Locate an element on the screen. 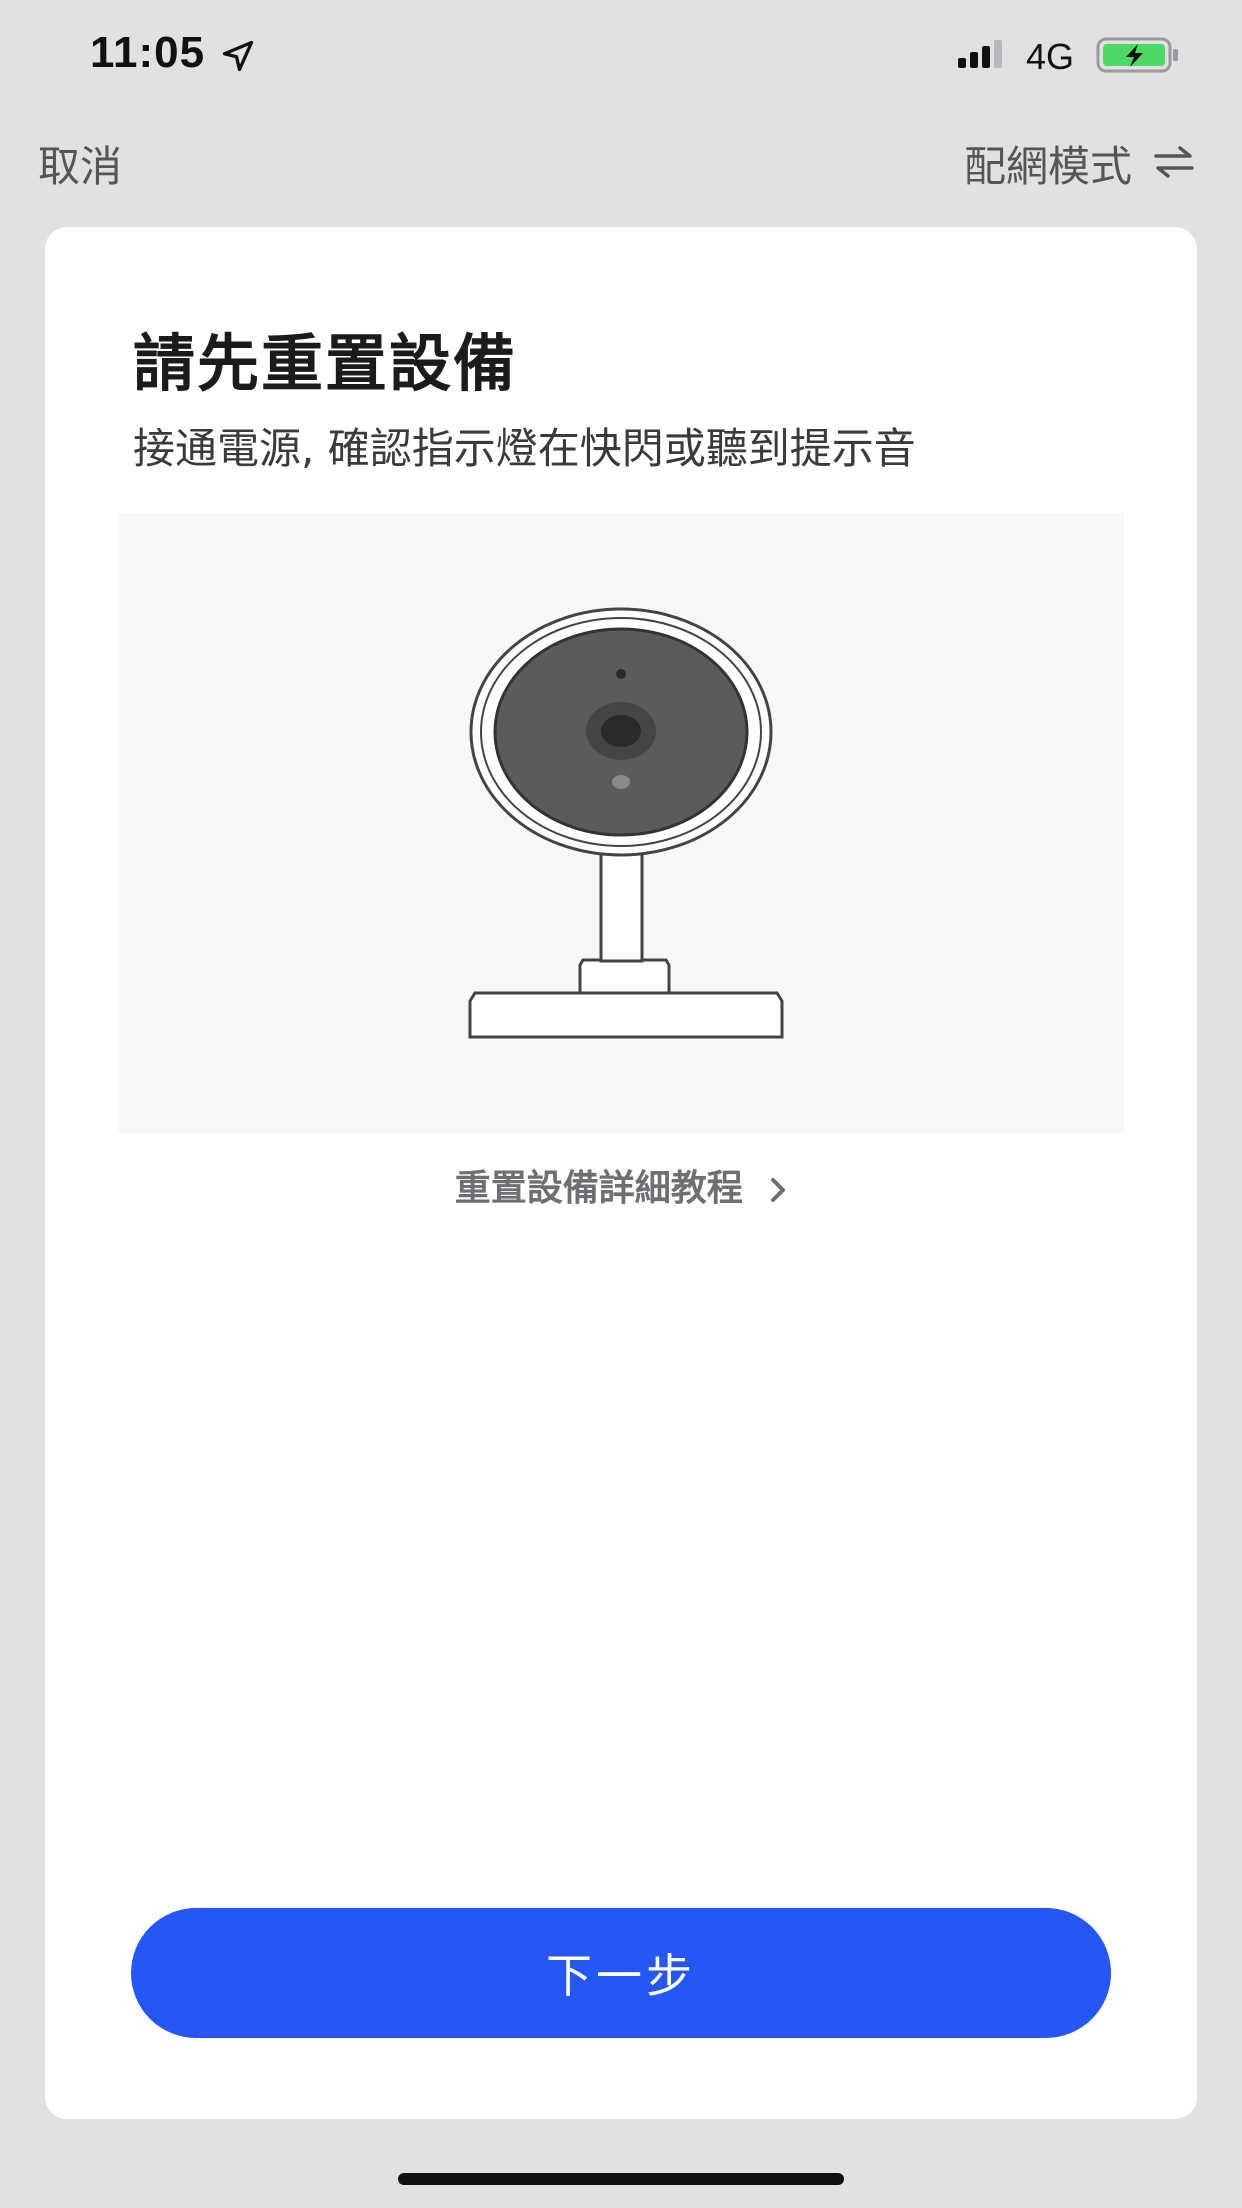  location-arrow-icon is located at coordinates (238, 56).